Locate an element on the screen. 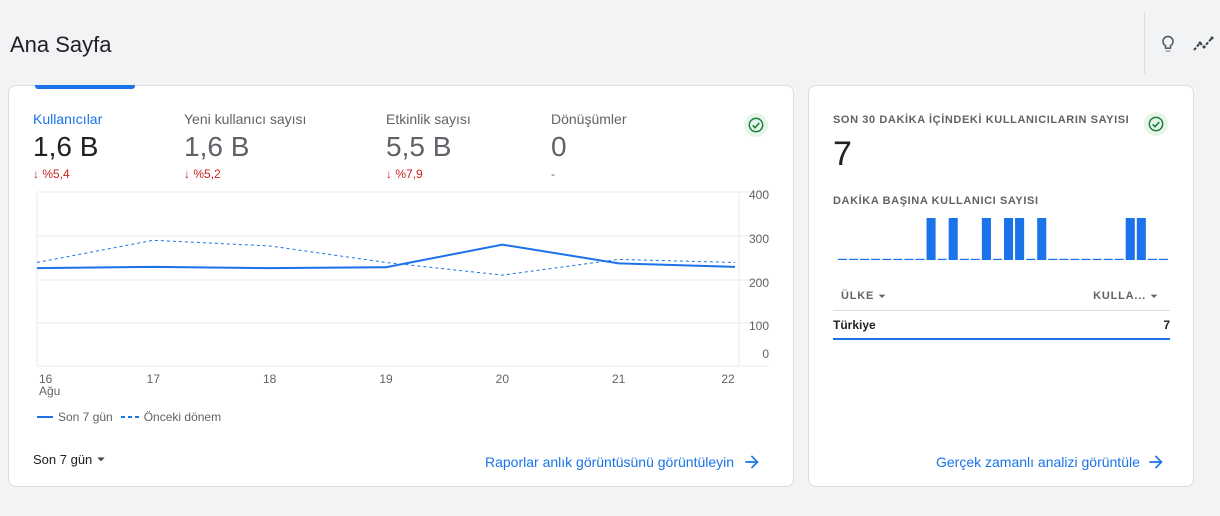 Image resolution: width=1220 pixels, height=516 pixels. legend-item-previous: Önceki dönem is located at coordinates (171, 417).